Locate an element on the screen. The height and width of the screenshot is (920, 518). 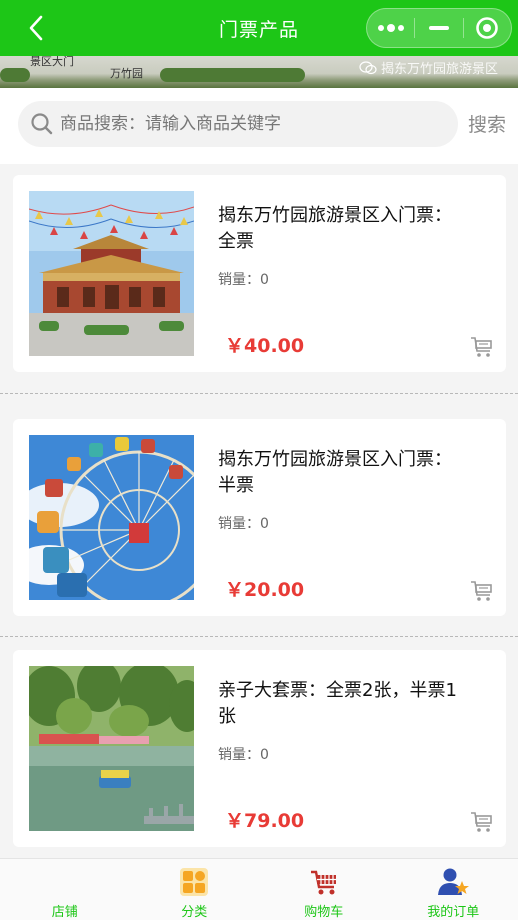
mini-program-capsule is located at coordinates (439, 28).